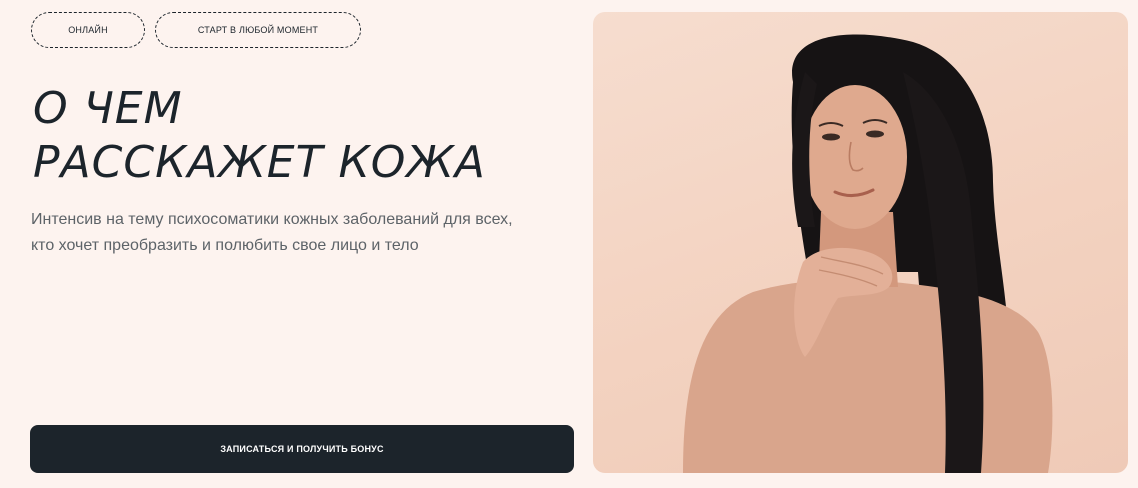 This screenshot has height=488, width=1138. Describe the element at coordinates (88, 30) in the screenshot. I see `tag-online: ОНЛАЙН` at that location.